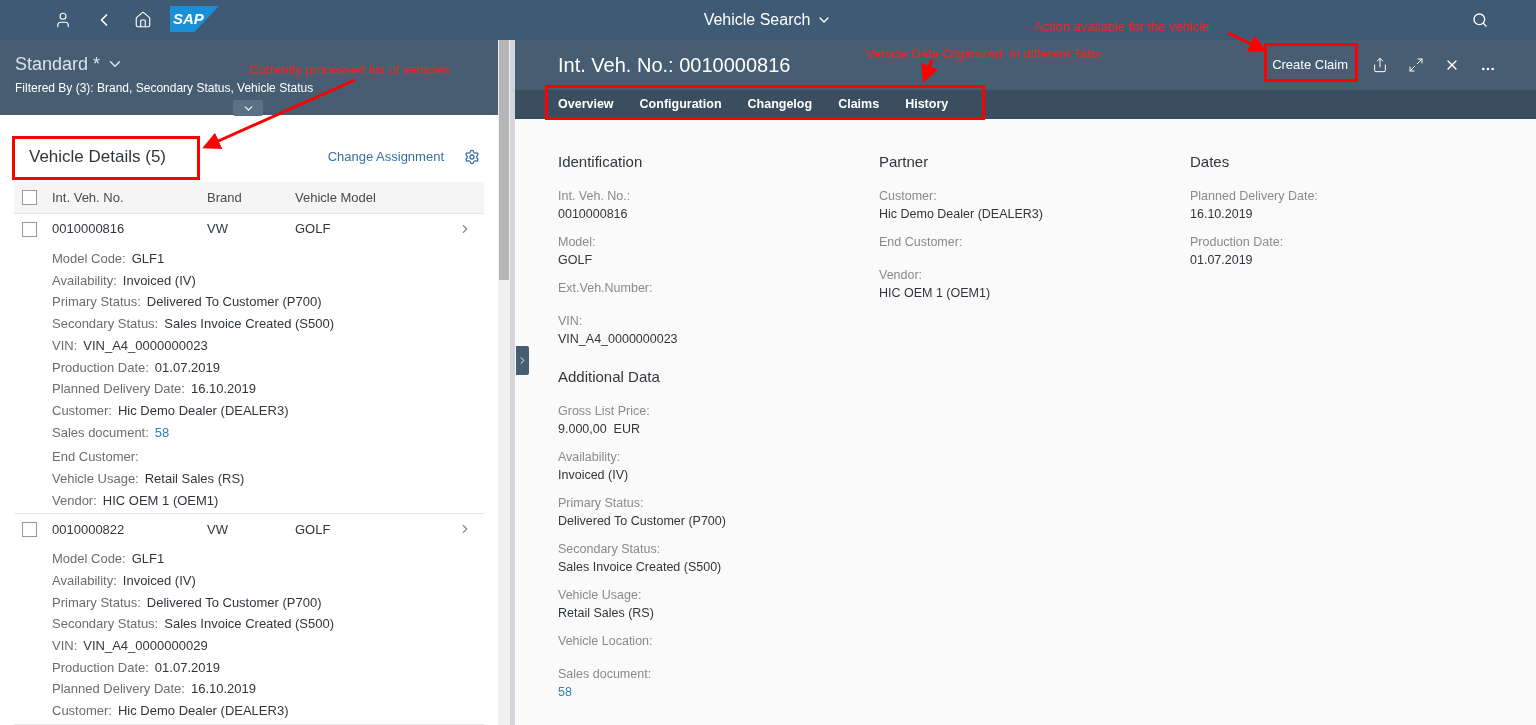 The image size is (1536, 725). I want to click on column-header: Vehicle Model, so click(335, 197).